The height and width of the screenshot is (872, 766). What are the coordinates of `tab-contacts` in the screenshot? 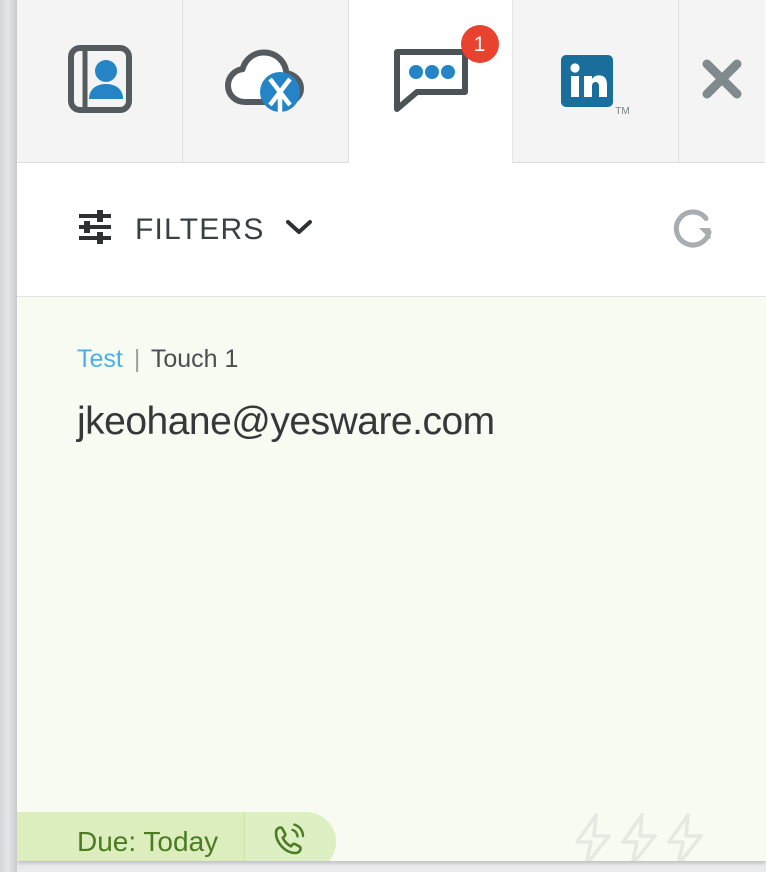 It's located at (100, 81).